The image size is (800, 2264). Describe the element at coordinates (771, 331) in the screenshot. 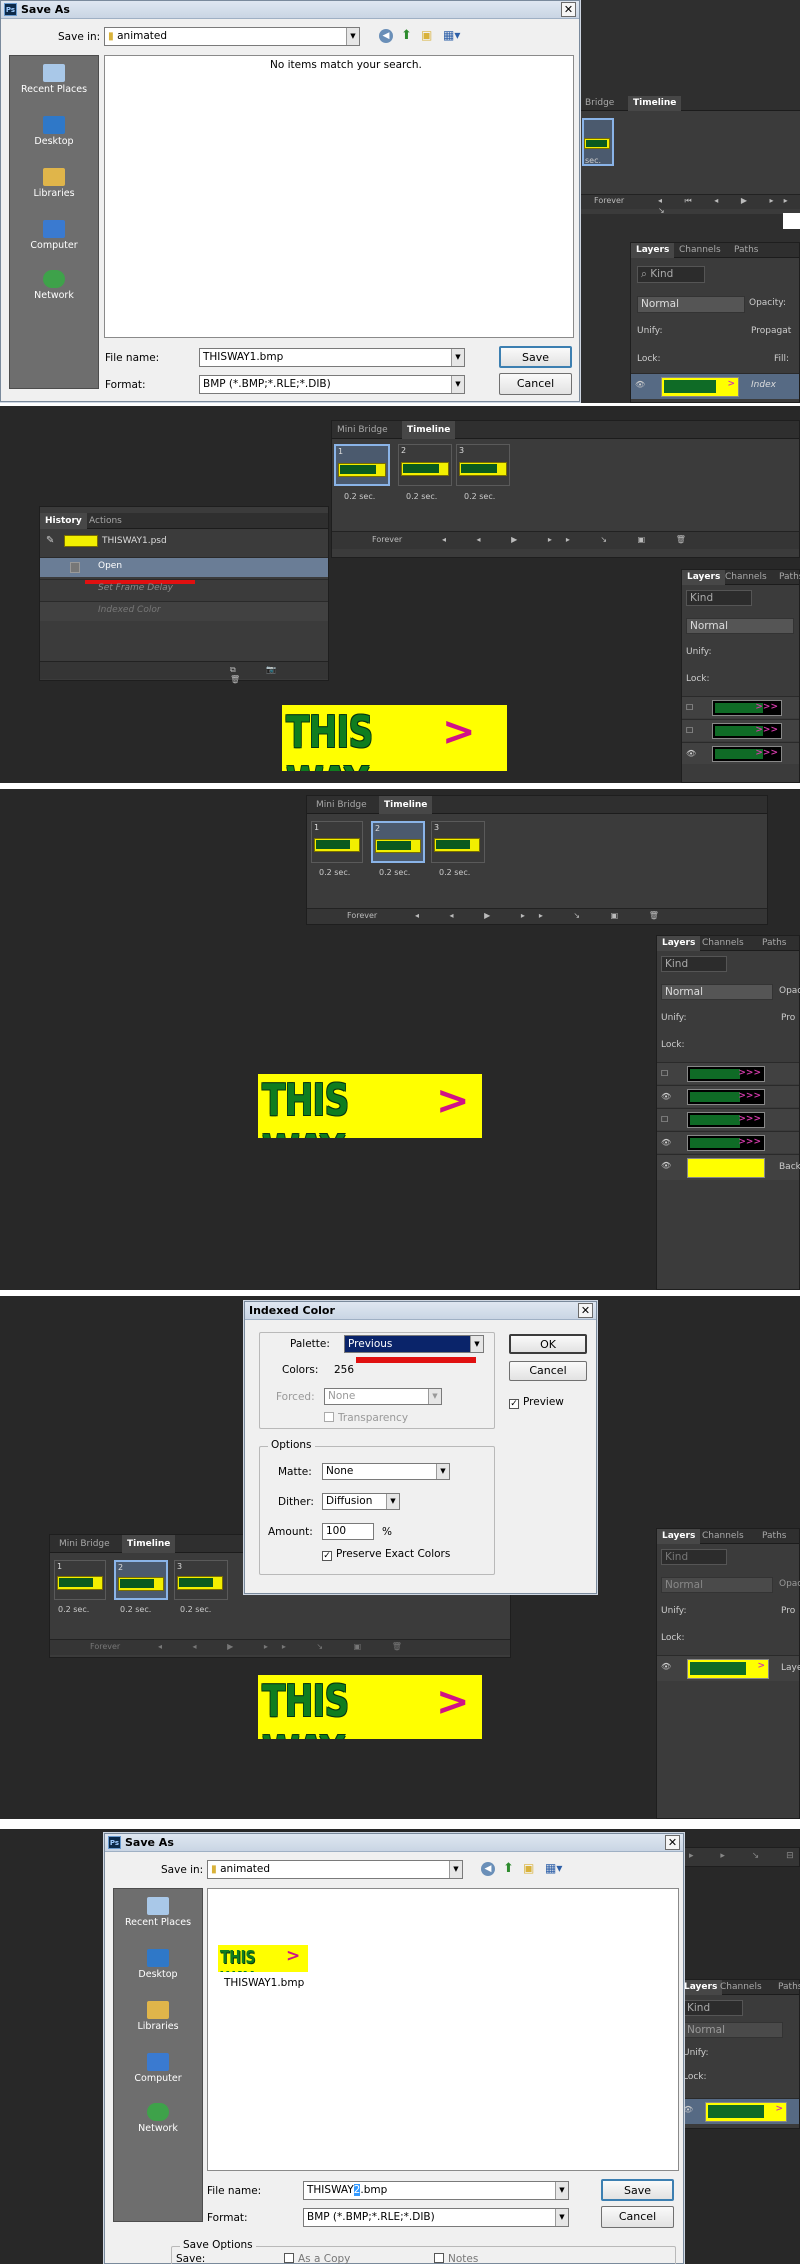

I see `propagate-checkbox: Propagat` at that location.